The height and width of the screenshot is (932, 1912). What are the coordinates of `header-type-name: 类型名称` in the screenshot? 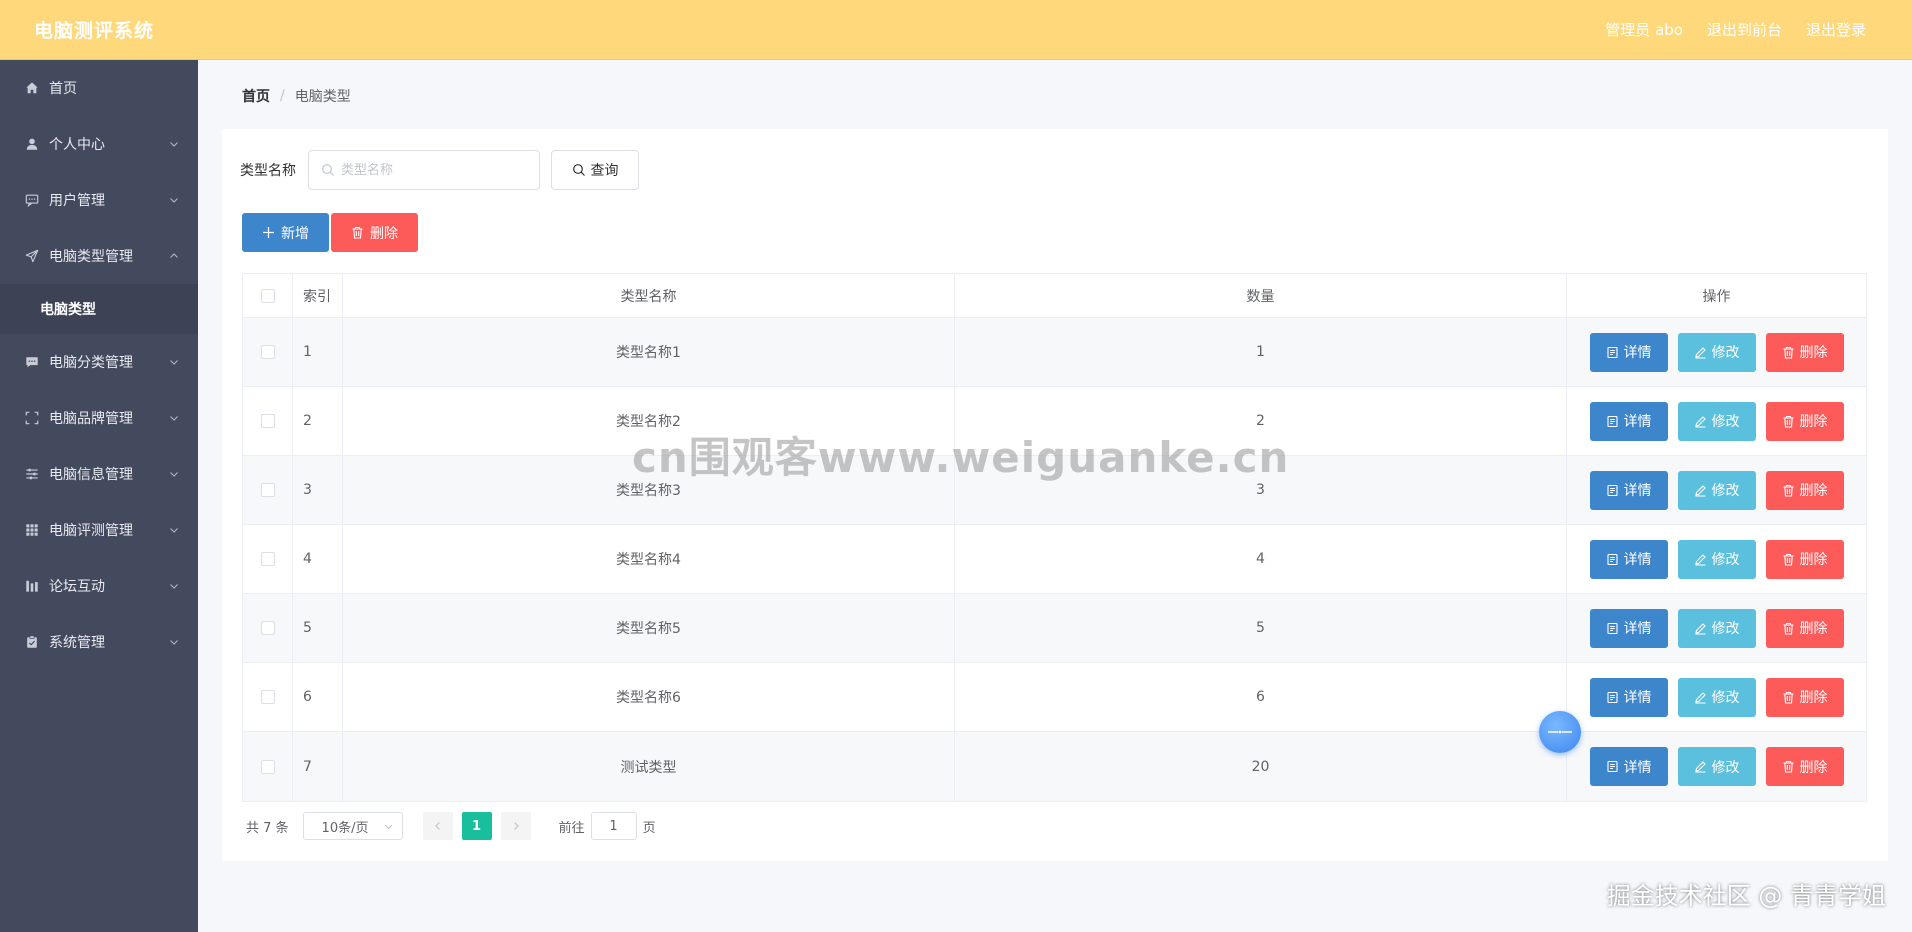 It's located at (649, 295).